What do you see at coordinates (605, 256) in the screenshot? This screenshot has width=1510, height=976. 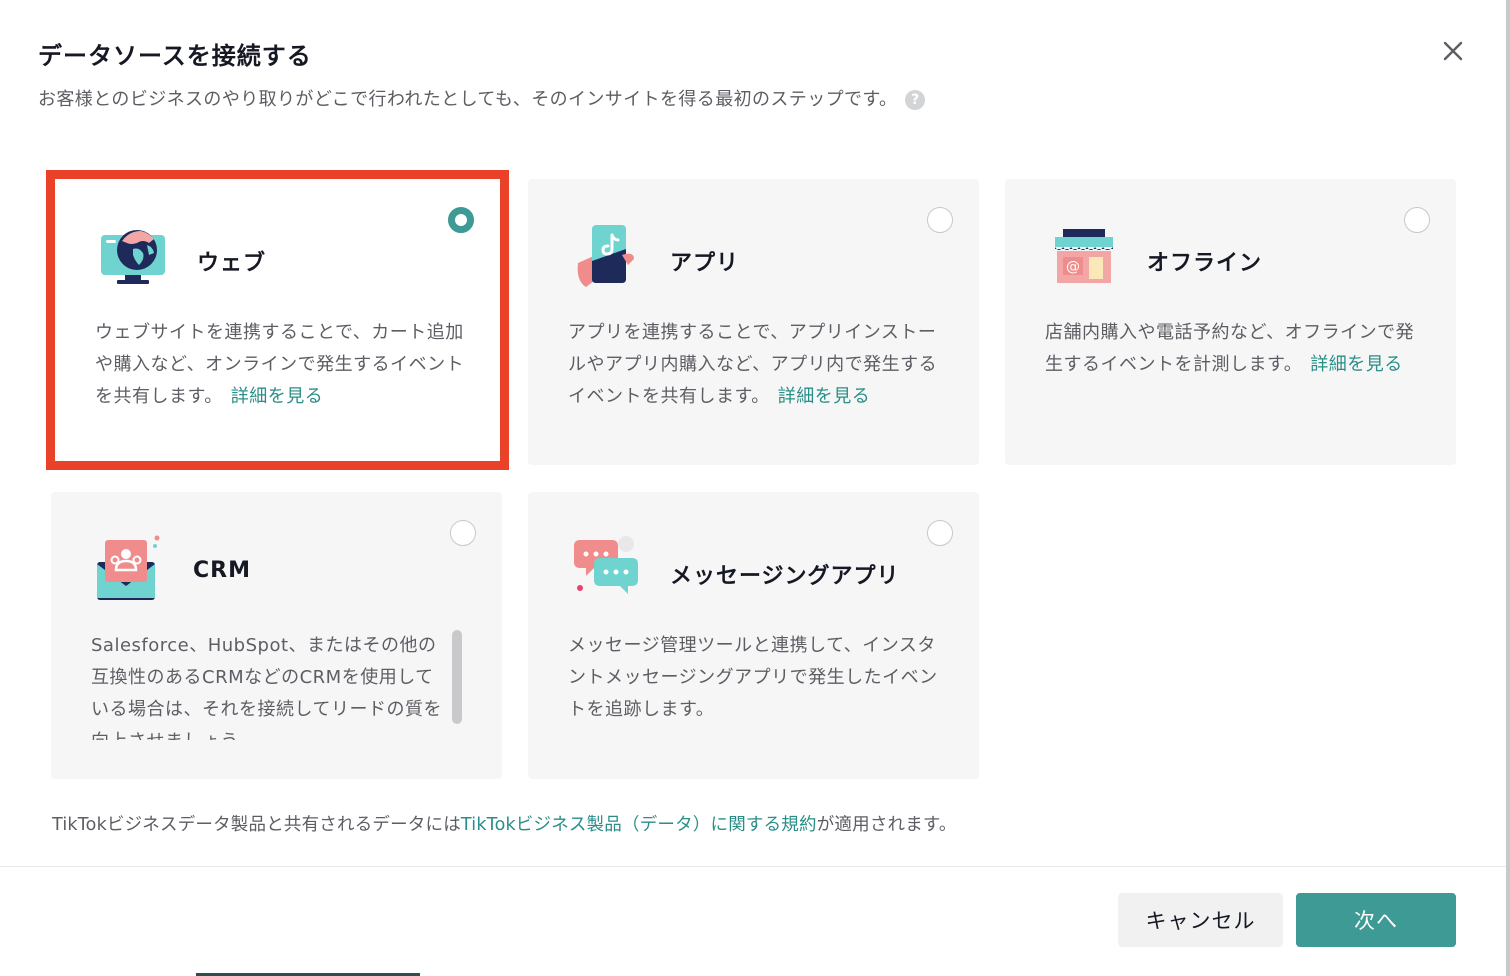 I see `phone-in-hand-icon` at bounding box center [605, 256].